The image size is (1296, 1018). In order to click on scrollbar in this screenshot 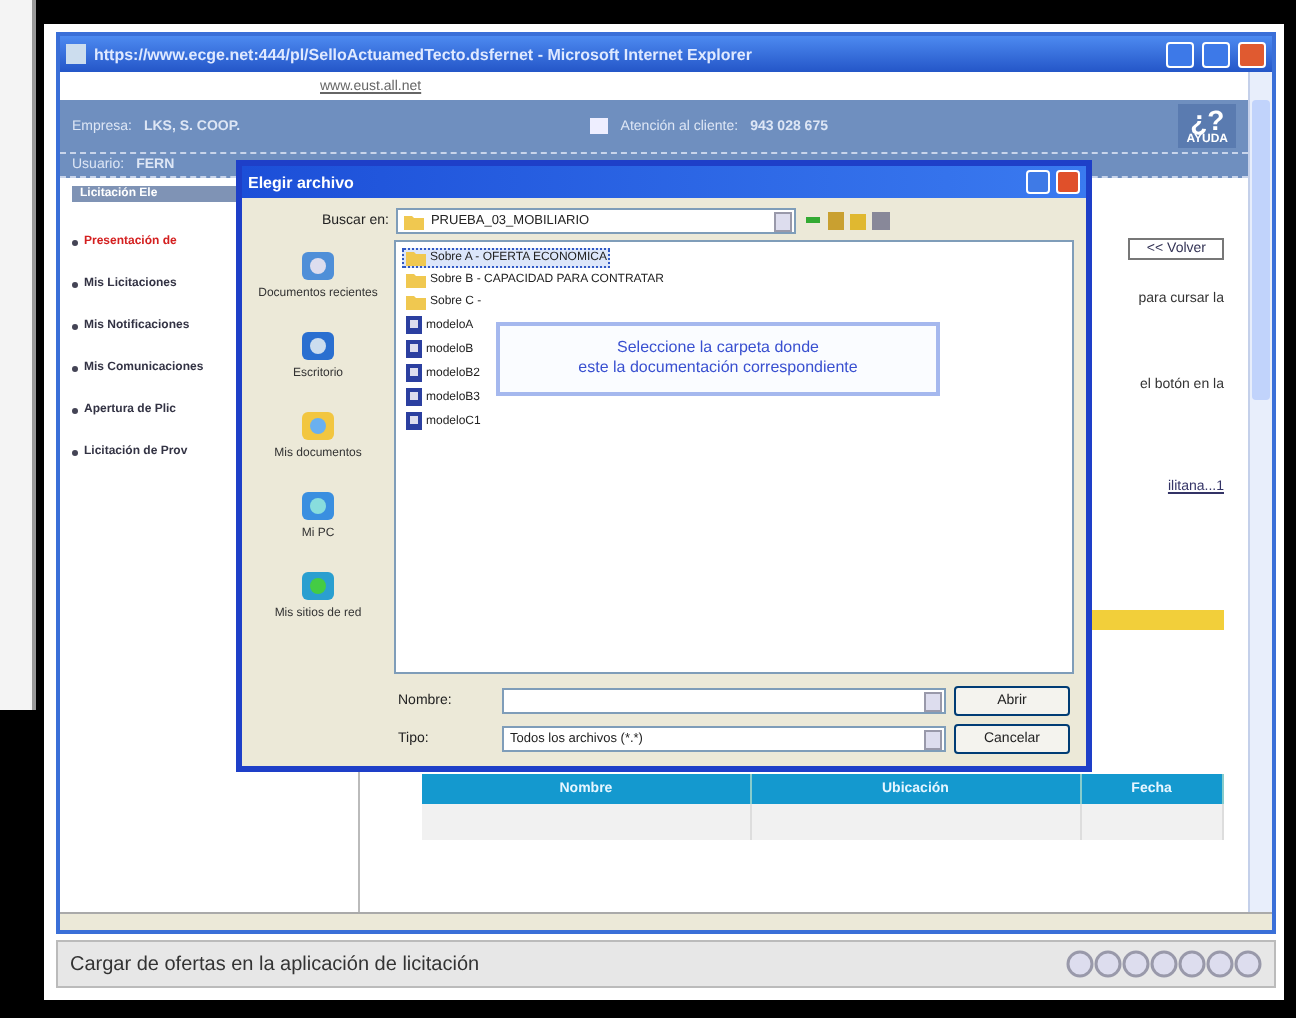, I will do `click(1260, 492)`.